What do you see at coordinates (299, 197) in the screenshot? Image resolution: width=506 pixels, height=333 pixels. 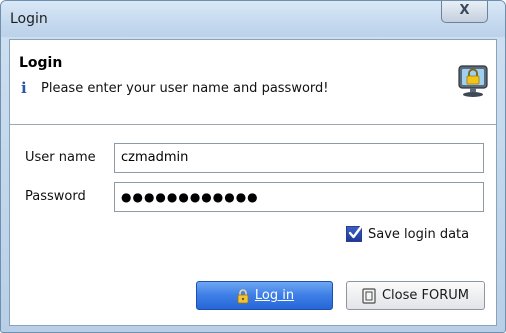 I see `password-field: ●●●●●●●●●●●●` at bounding box center [299, 197].